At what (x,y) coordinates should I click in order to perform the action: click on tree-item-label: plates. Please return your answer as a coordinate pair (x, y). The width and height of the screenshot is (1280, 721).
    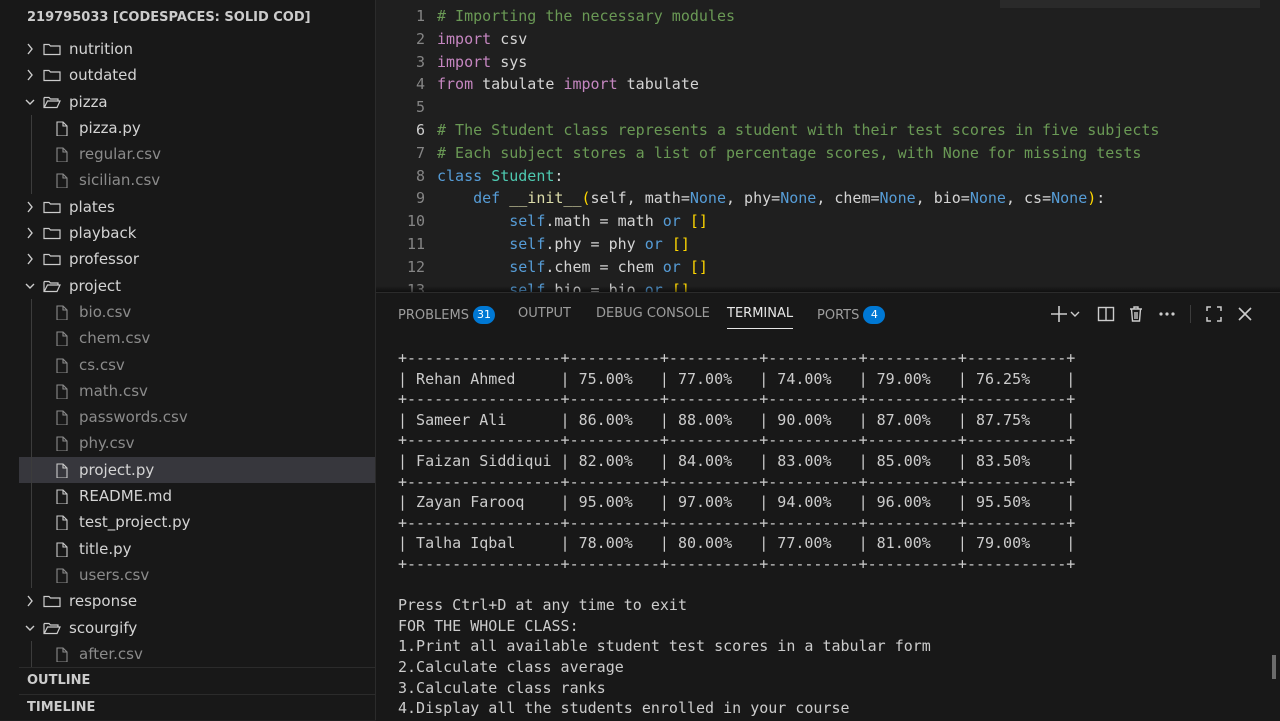
    Looking at the image, I should click on (92, 206).